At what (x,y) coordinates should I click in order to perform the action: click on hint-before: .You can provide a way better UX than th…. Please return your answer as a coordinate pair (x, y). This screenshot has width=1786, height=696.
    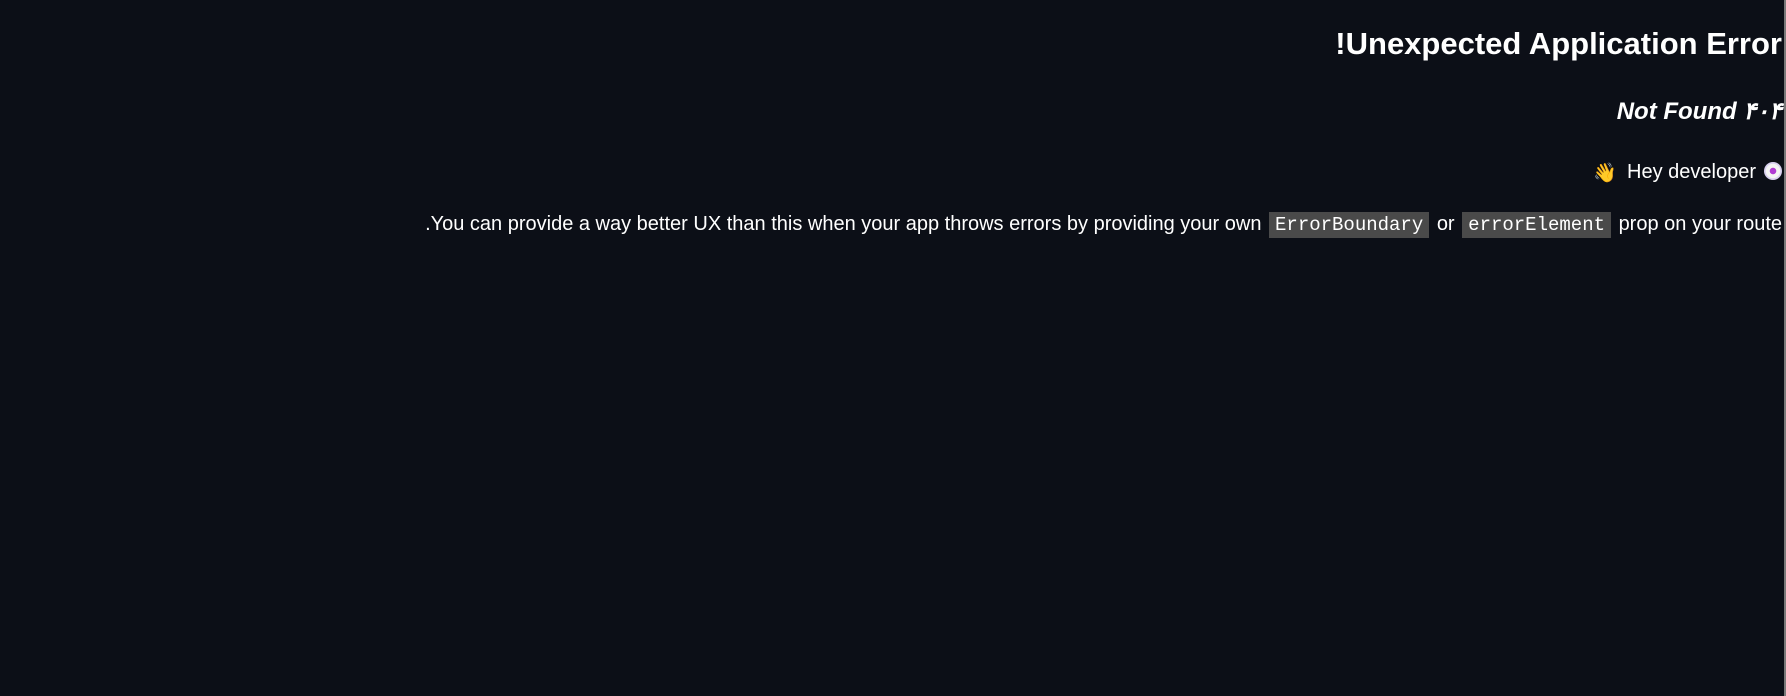
    Looking at the image, I should click on (843, 224).